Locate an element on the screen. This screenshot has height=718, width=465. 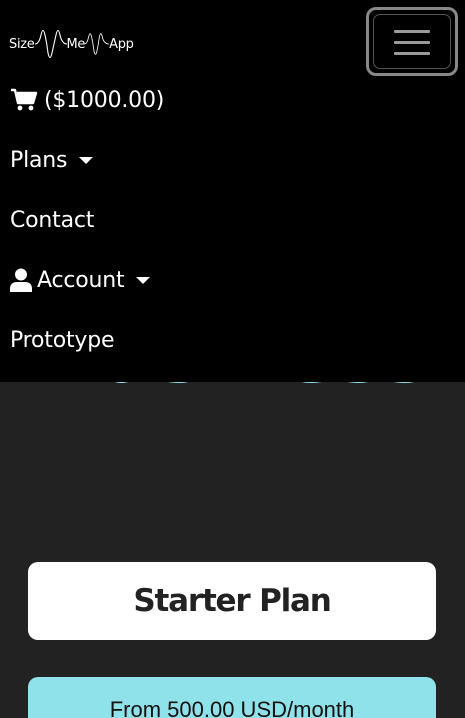
nav-plans-dropdown: Plans is located at coordinates (52, 160).